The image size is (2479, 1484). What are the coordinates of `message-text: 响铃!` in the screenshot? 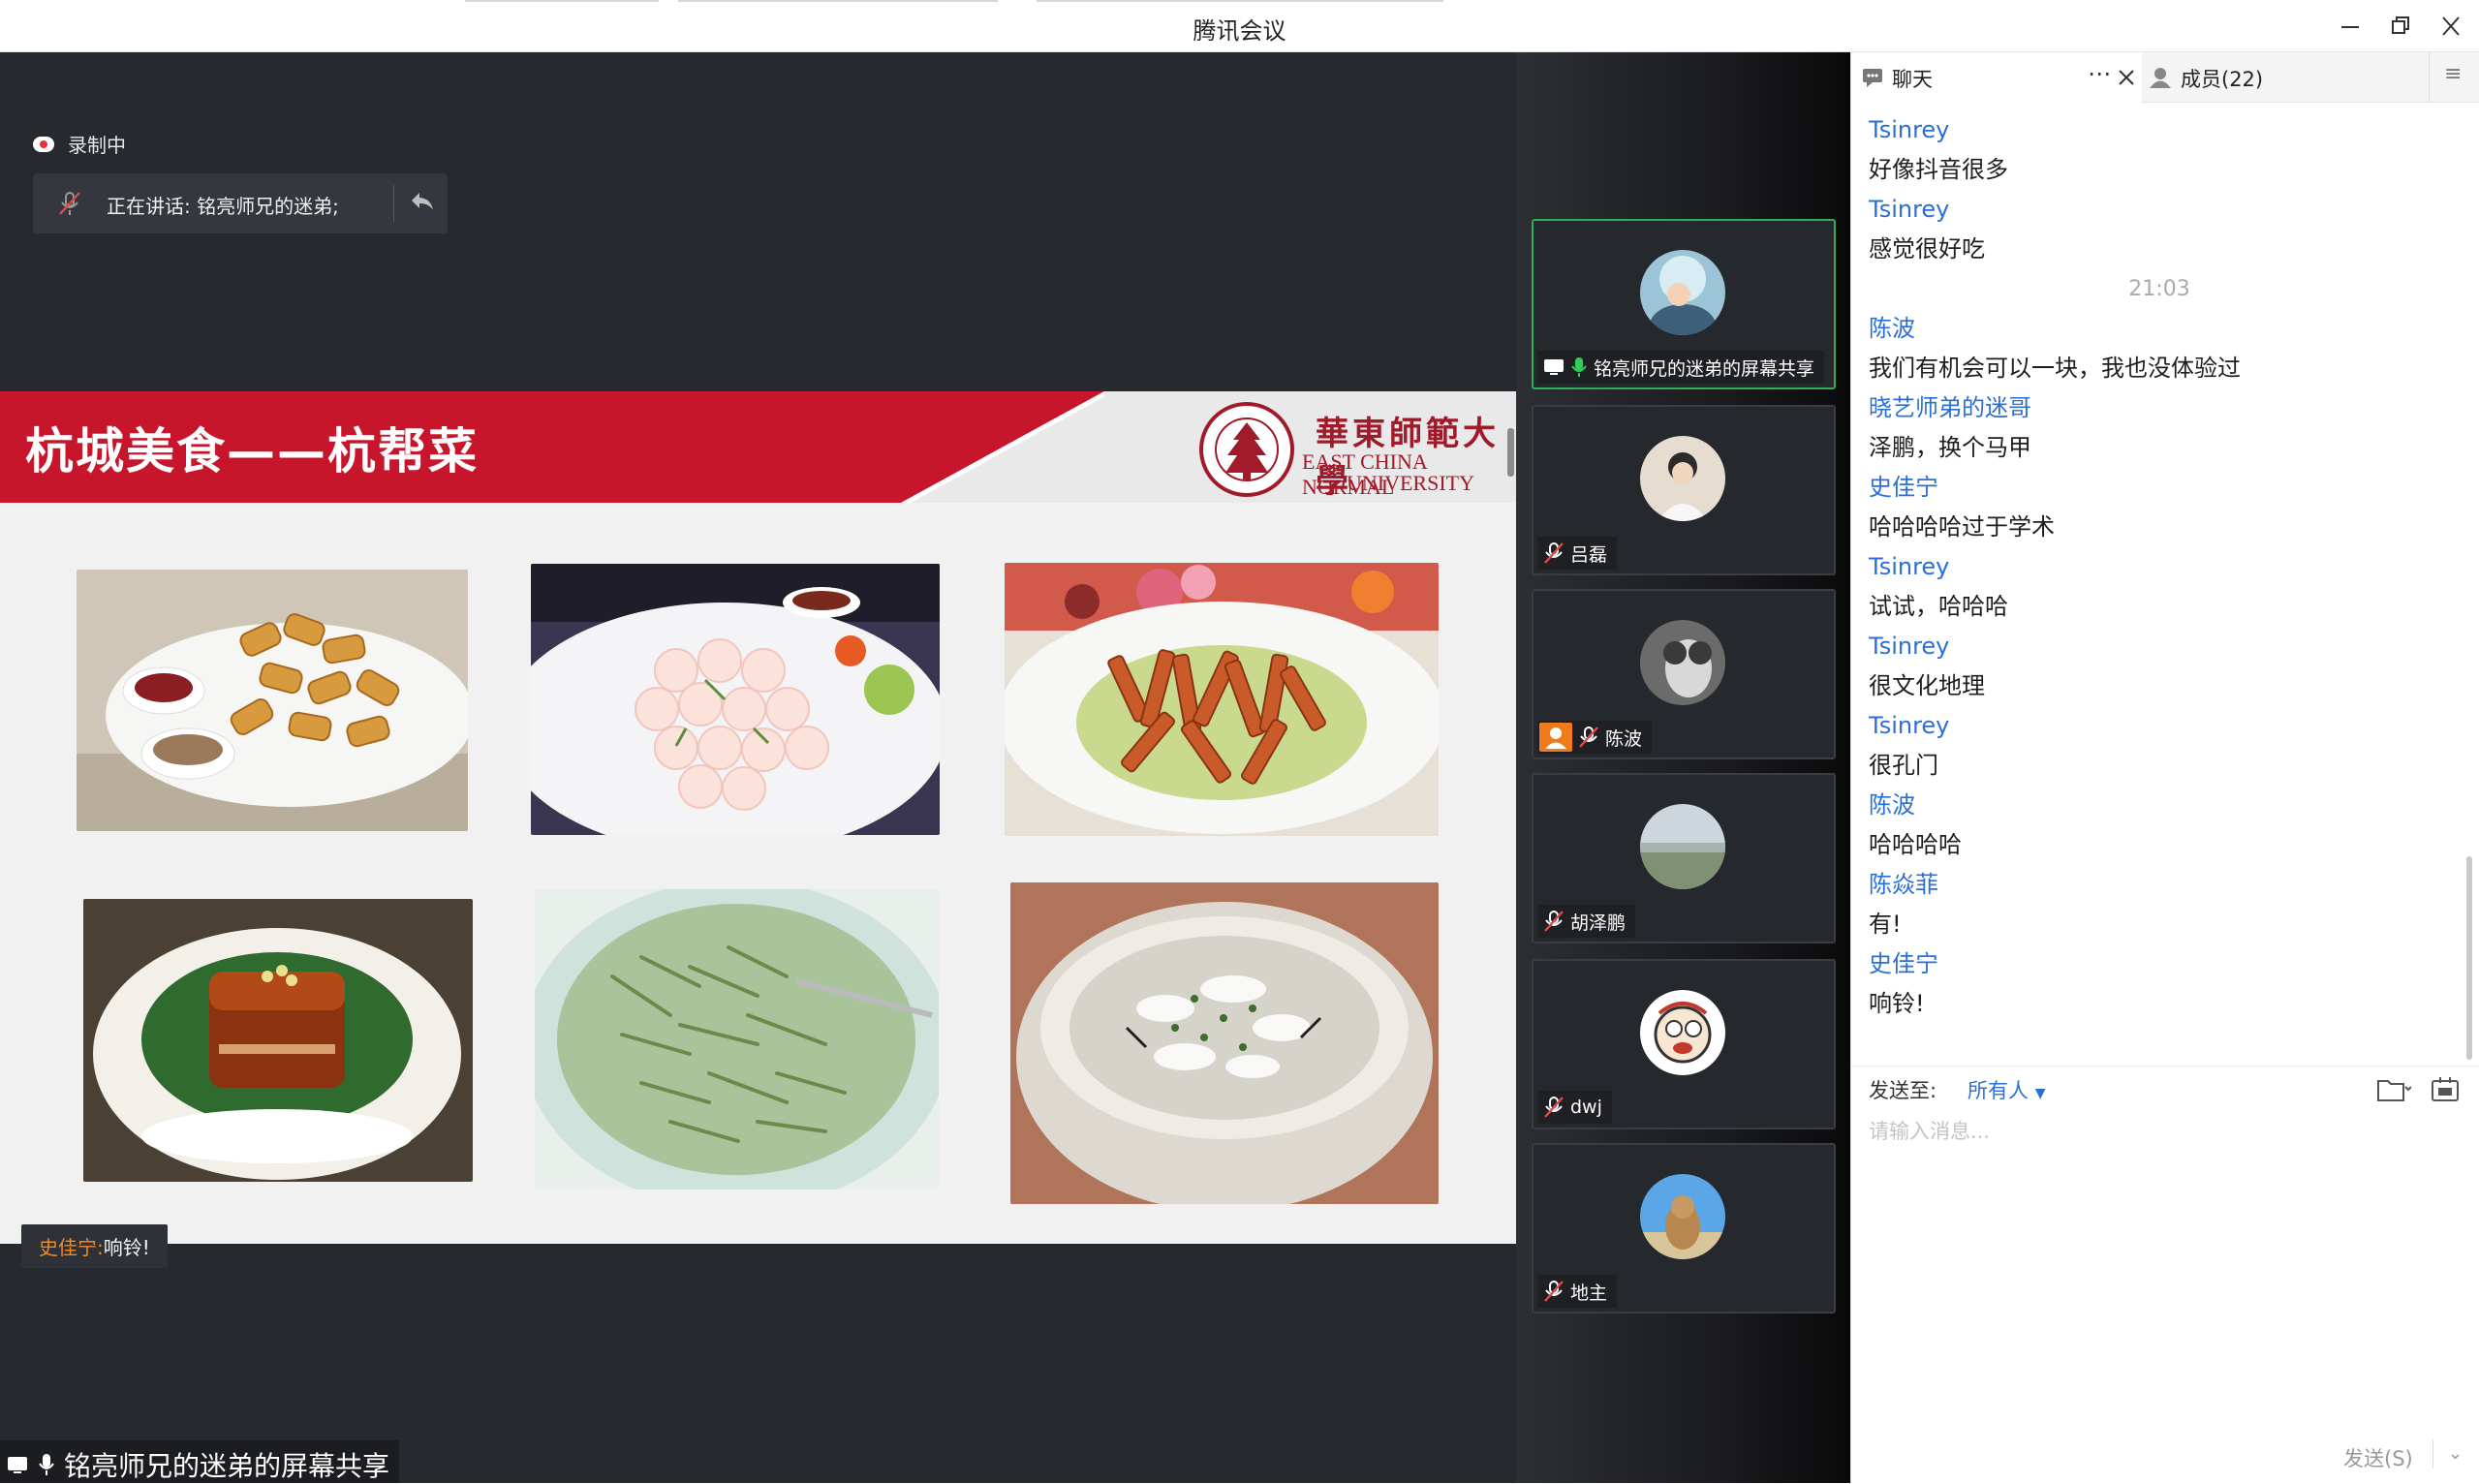 It's located at (1897, 1003).